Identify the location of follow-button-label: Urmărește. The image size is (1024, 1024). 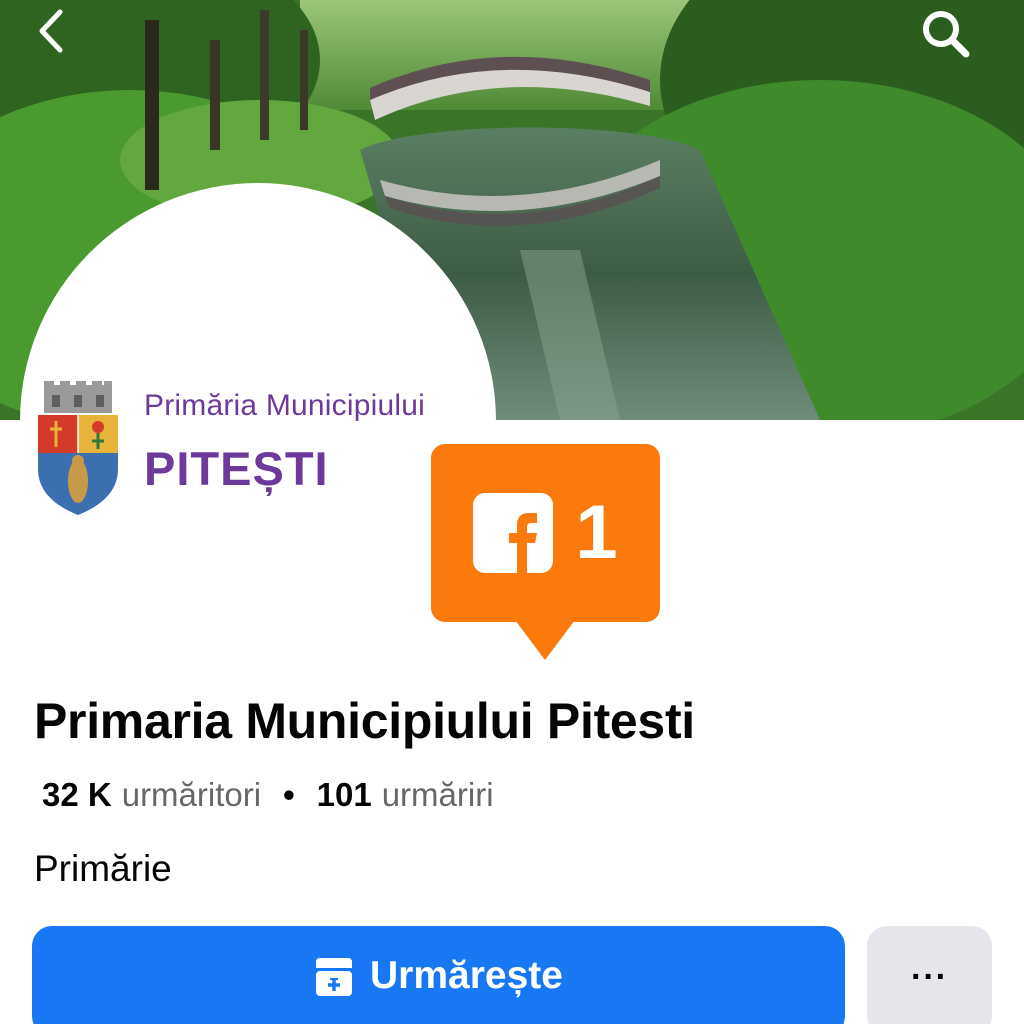
(466, 975).